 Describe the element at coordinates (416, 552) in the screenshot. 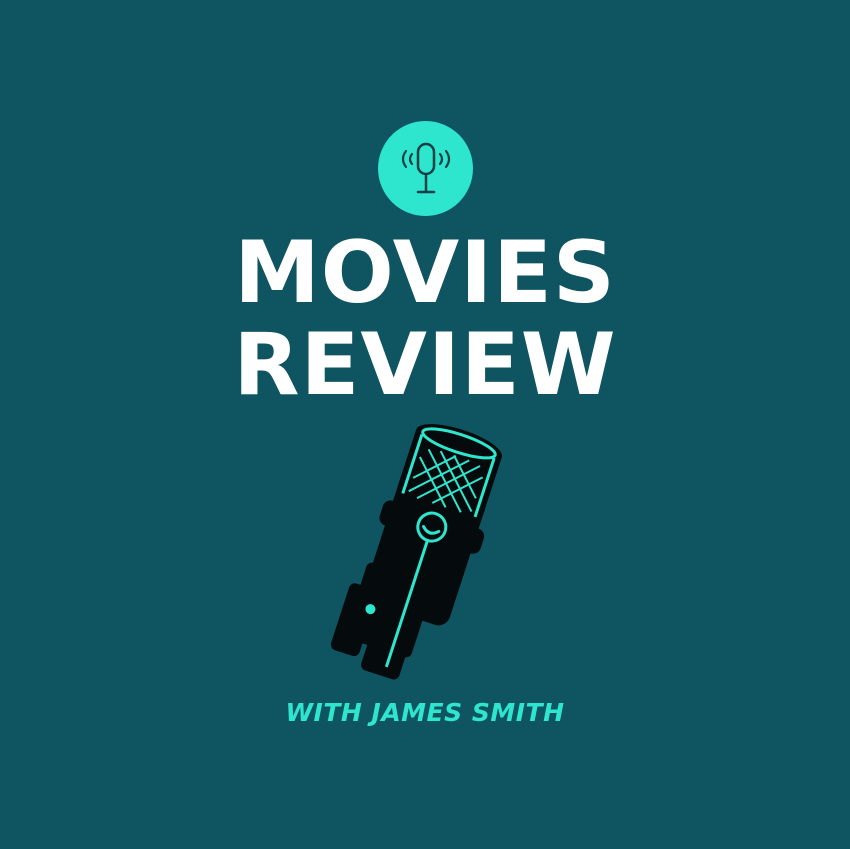

I see `studio-microphone-illustration` at that location.